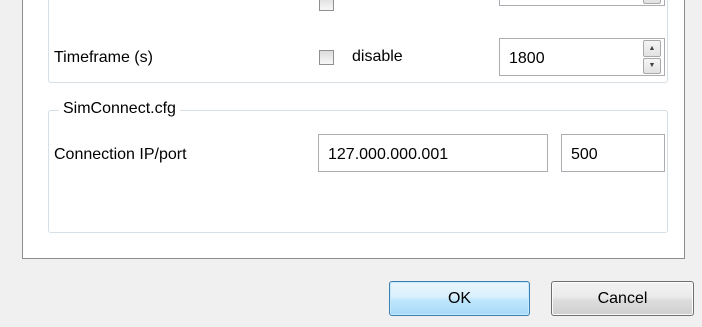 The height and width of the screenshot is (327, 702). What do you see at coordinates (377, 57) in the screenshot?
I see `timeframe-disable-label: disable` at bounding box center [377, 57].